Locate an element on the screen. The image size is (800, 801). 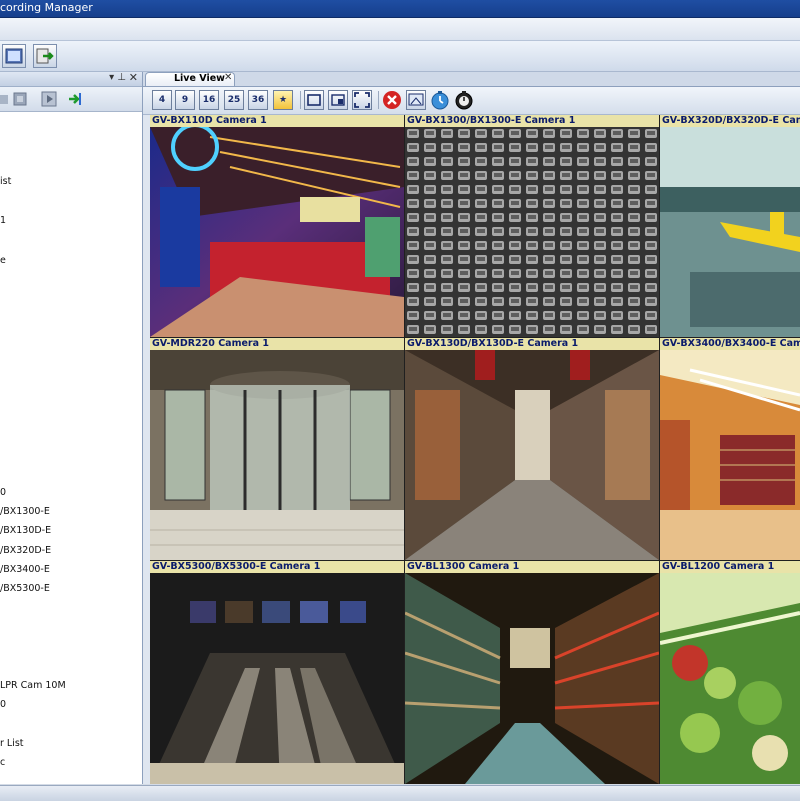
camera-title: GV-MDR220 Camera 1 is located at coordinates (277, 344).